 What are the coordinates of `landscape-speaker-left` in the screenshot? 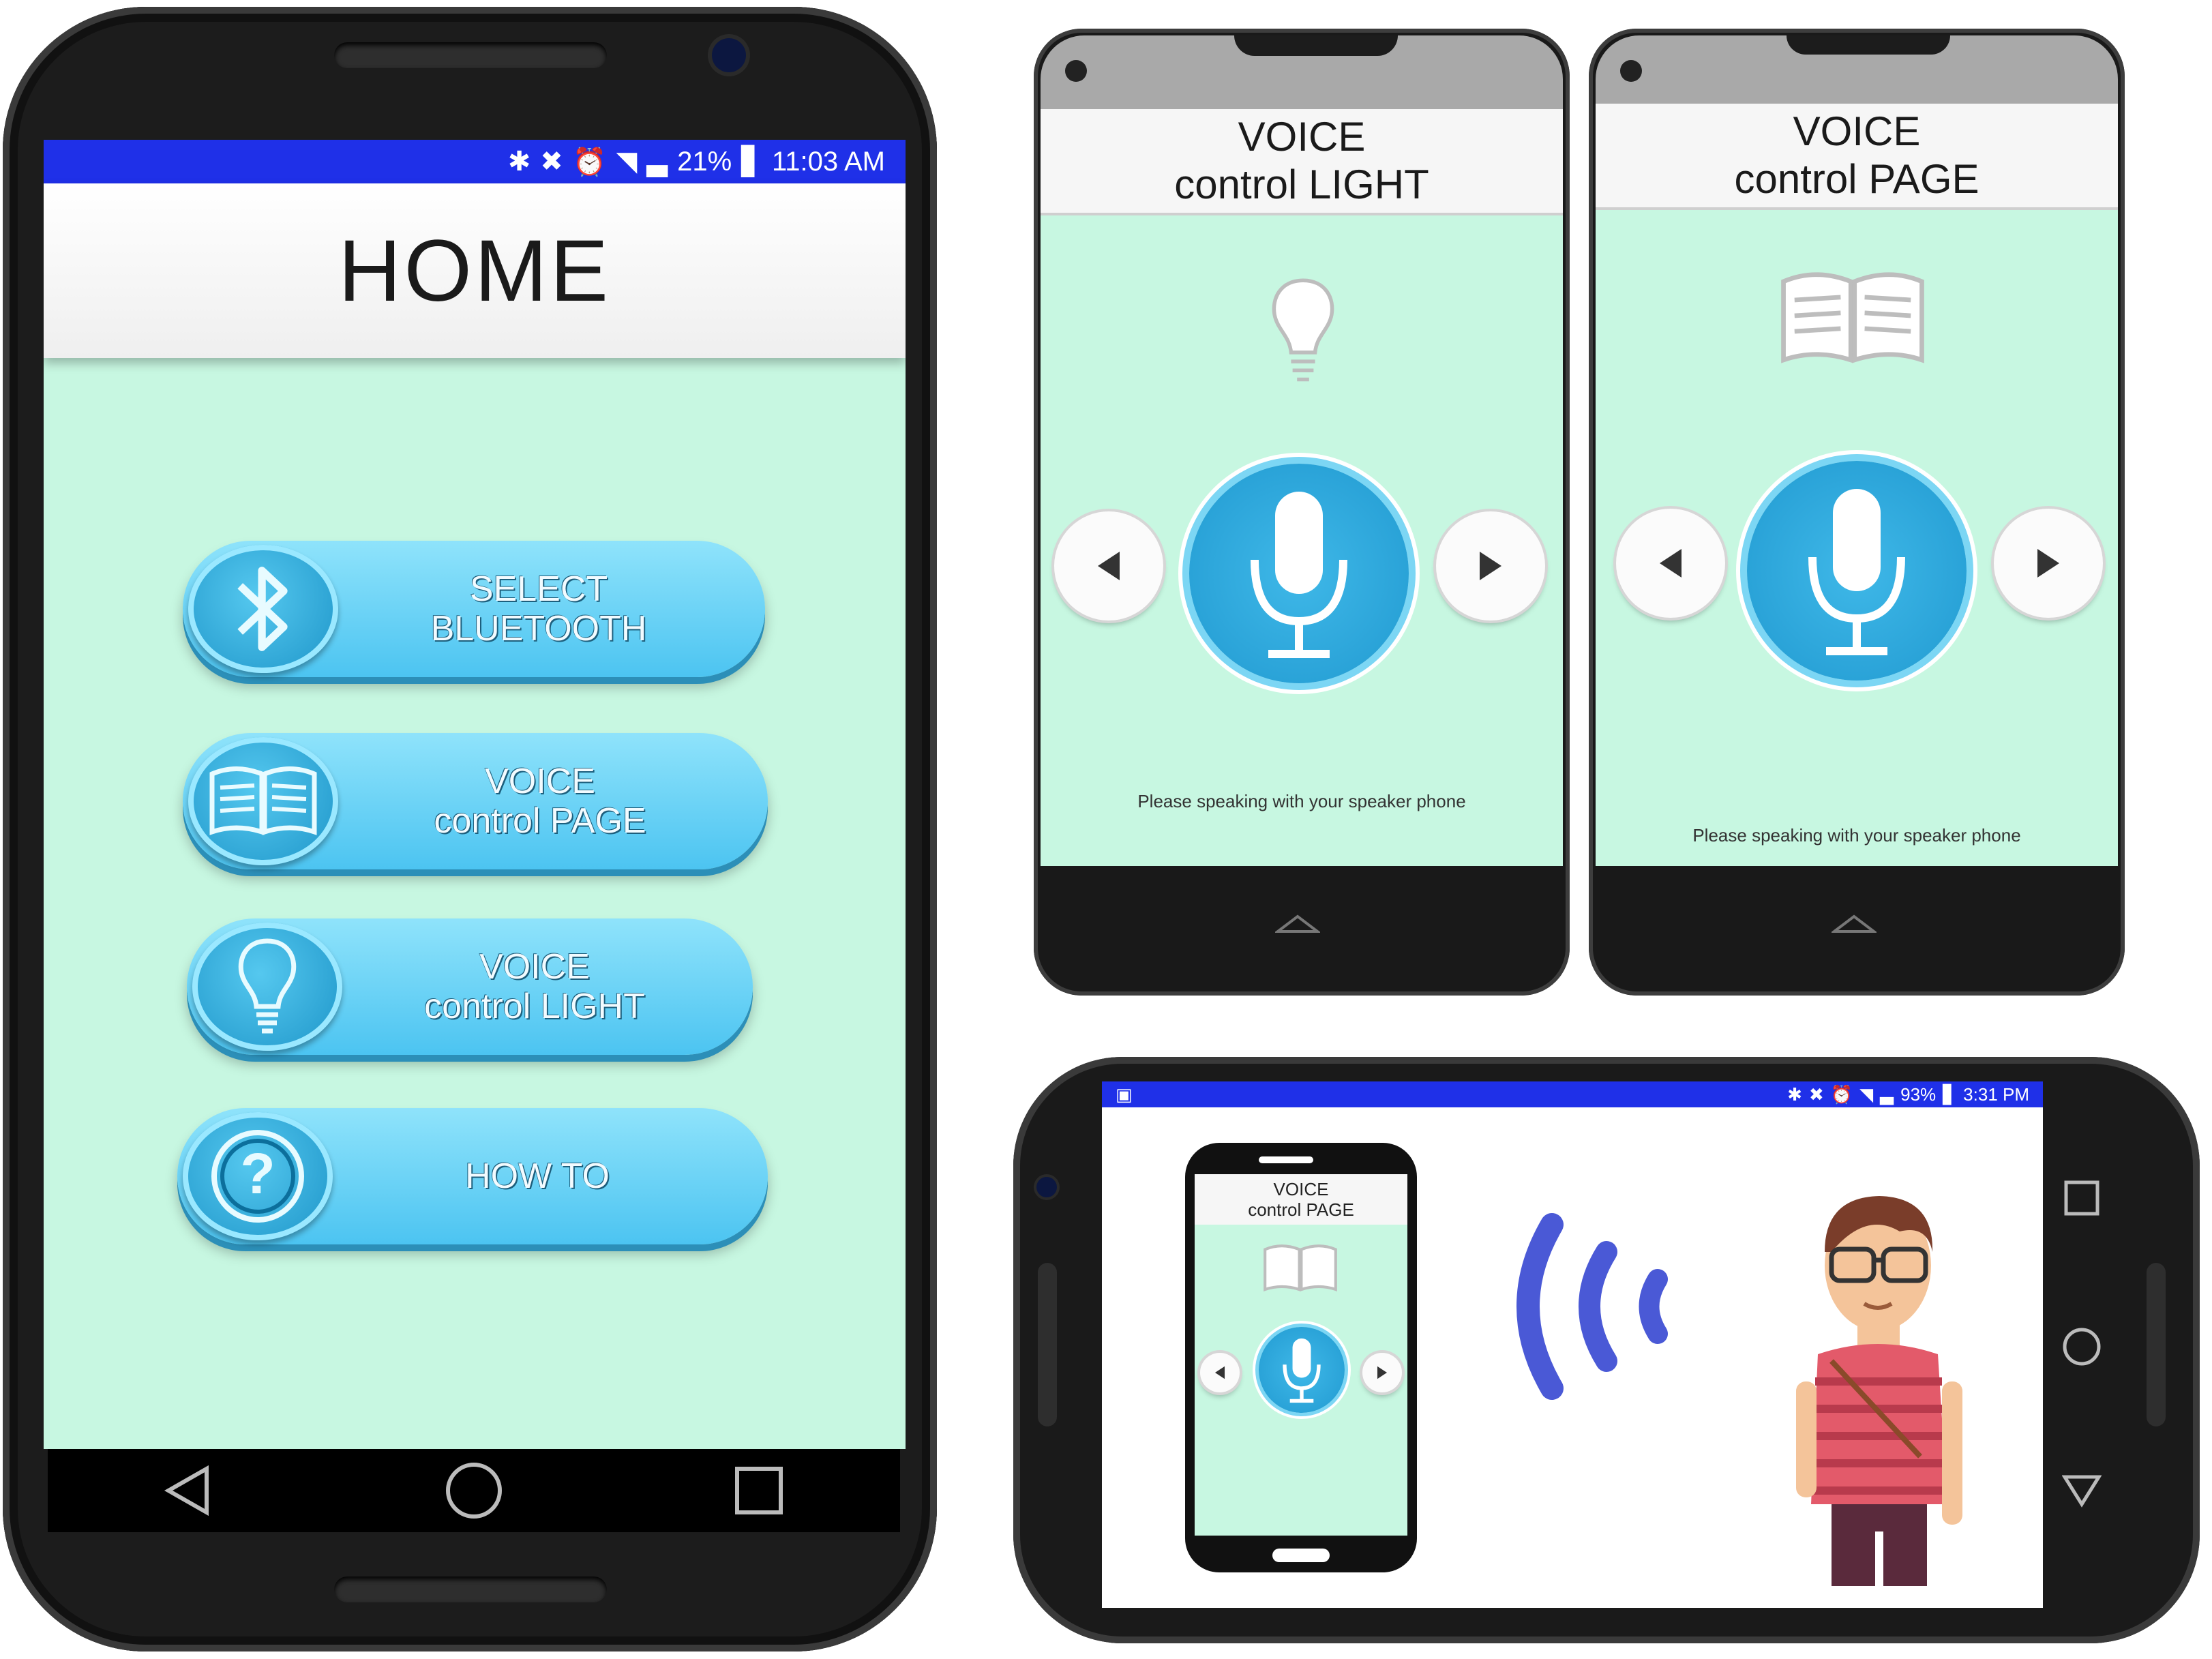 It's located at (1047, 1344).